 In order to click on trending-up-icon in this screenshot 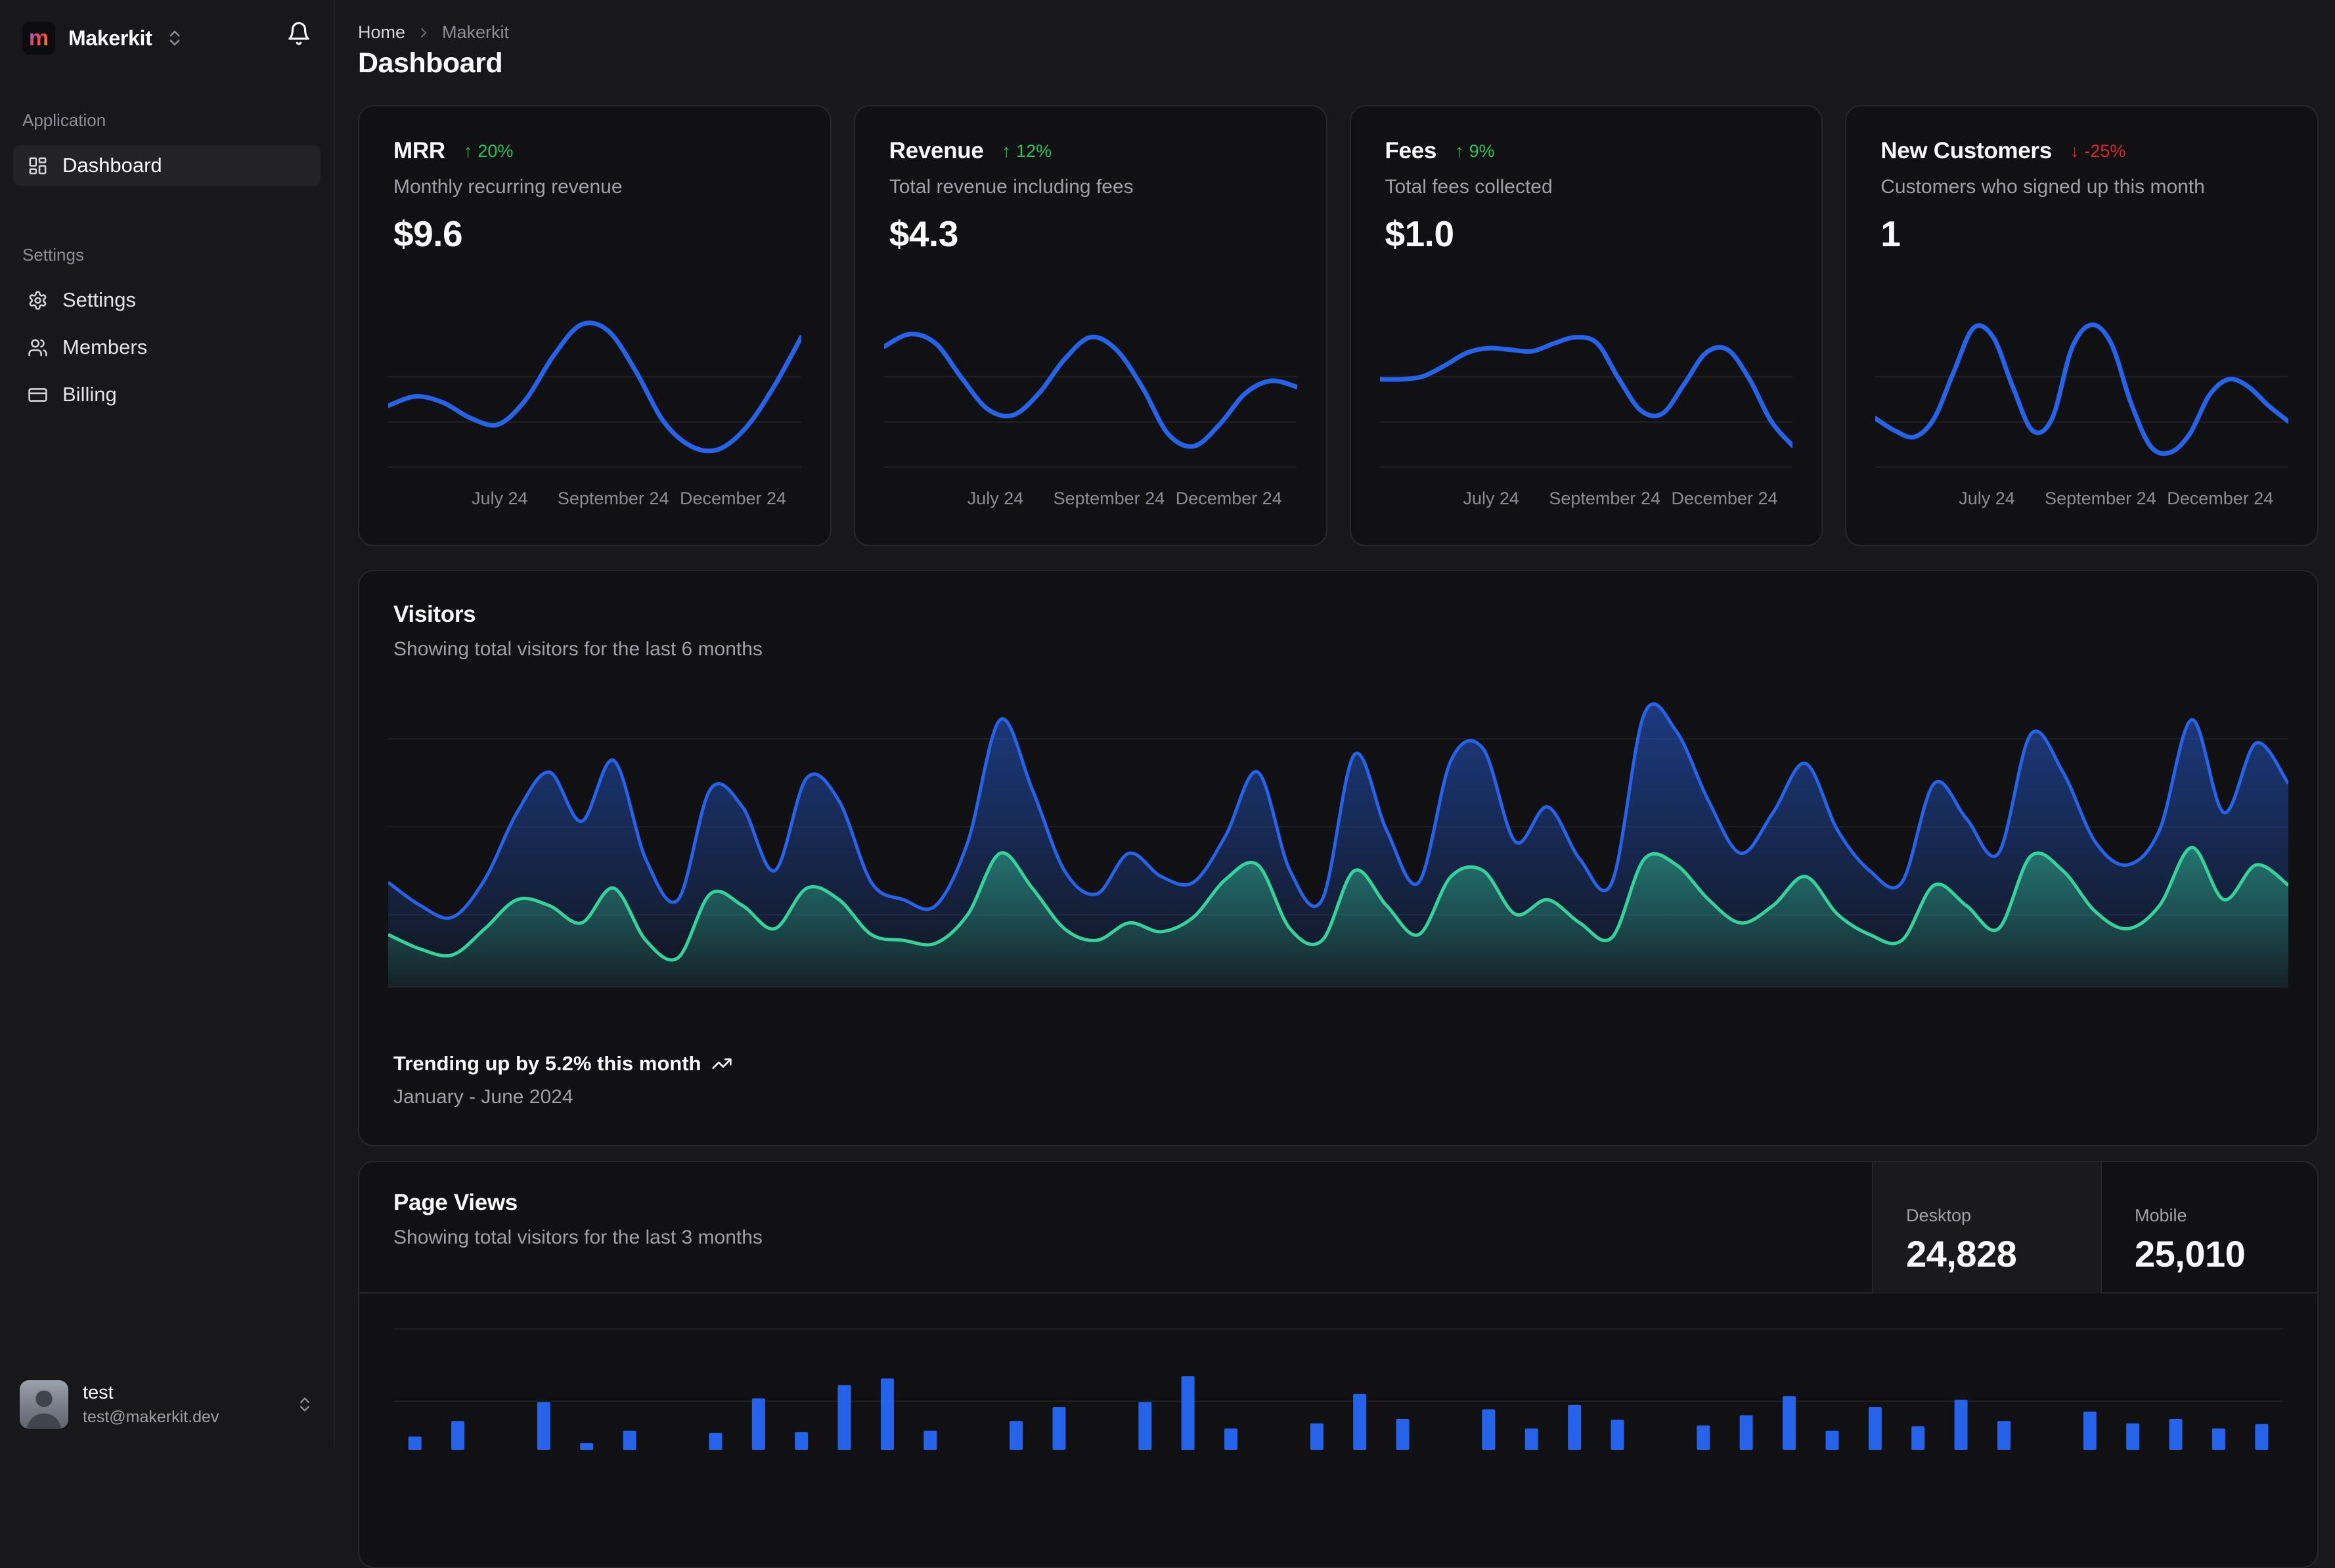, I will do `click(722, 1063)`.